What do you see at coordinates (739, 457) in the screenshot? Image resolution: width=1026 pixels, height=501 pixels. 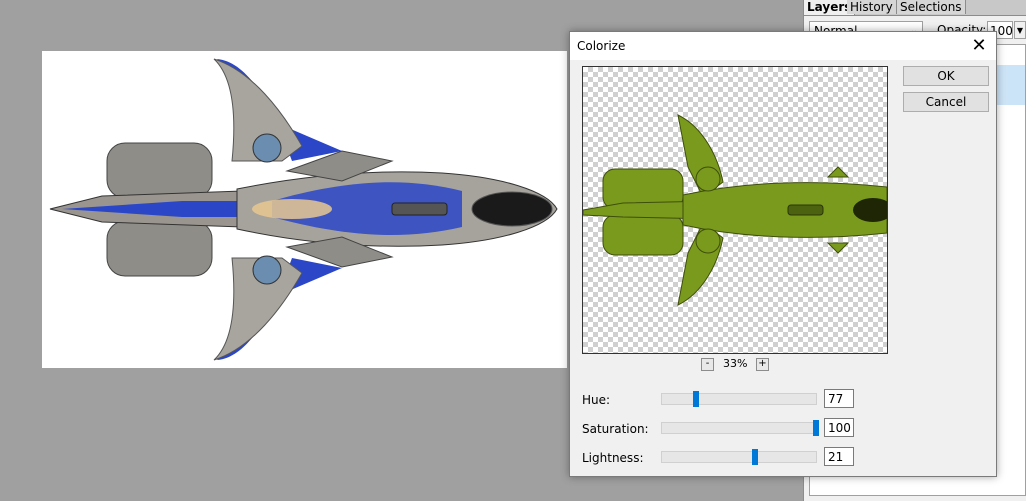 I see `lightness-slider` at bounding box center [739, 457].